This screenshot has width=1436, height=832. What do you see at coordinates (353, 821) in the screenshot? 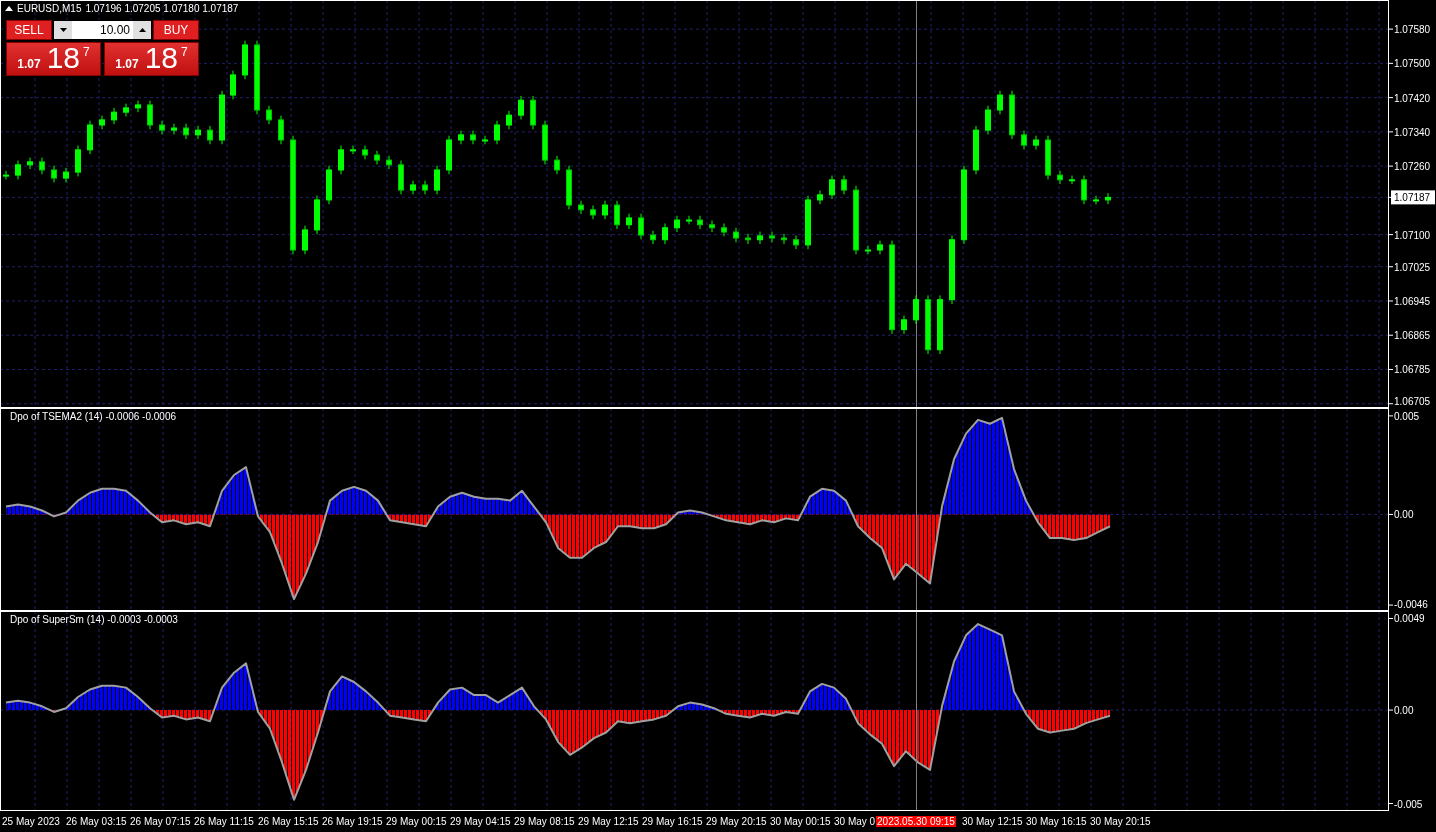
I see `time-label: 26 May 19:15` at bounding box center [353, 821].